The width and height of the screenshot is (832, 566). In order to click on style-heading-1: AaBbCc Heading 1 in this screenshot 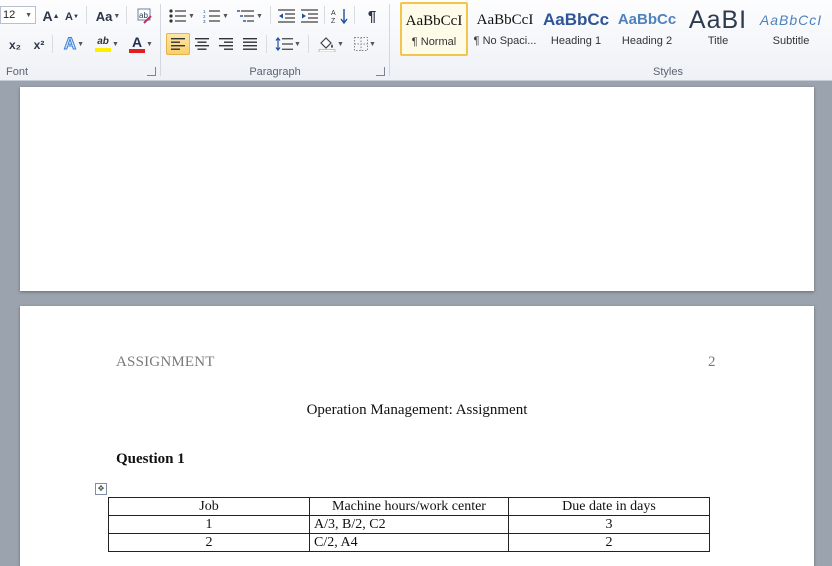, I will do `click(576, 29)`.